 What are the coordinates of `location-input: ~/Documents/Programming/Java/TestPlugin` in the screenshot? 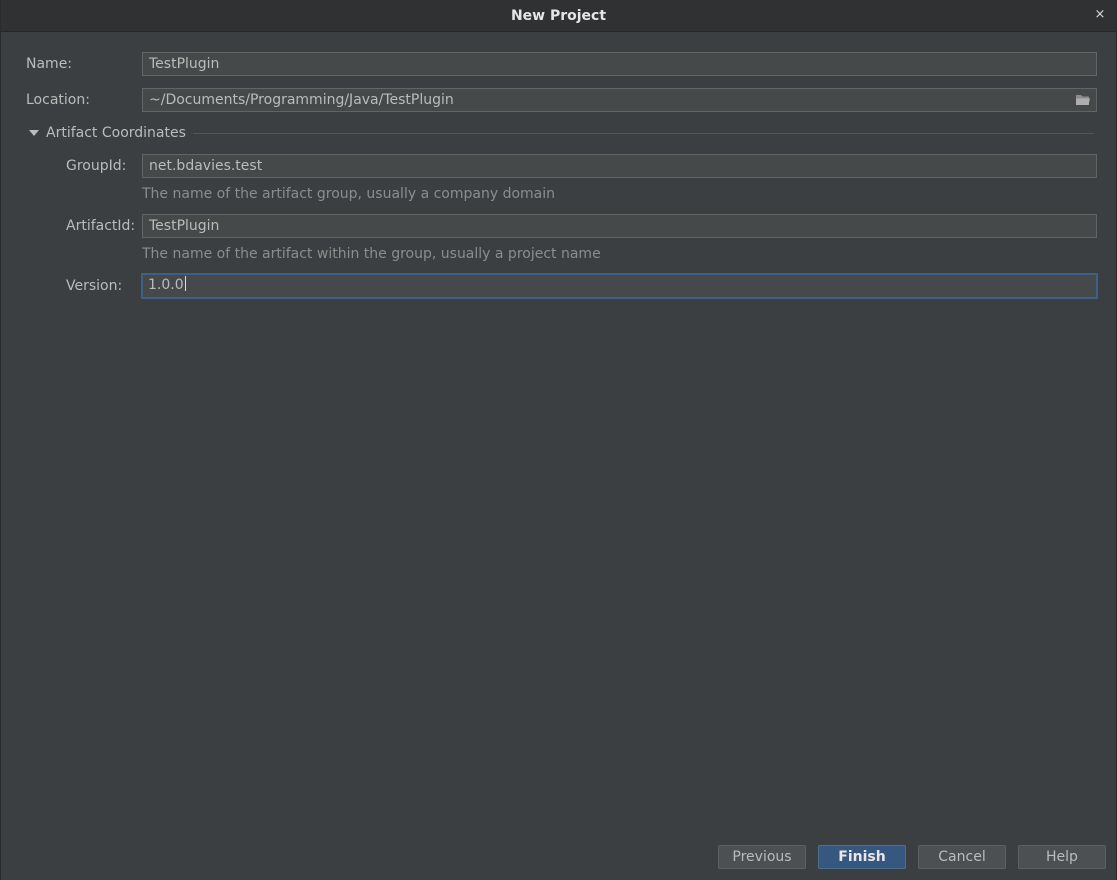 It's located at (619, 100).